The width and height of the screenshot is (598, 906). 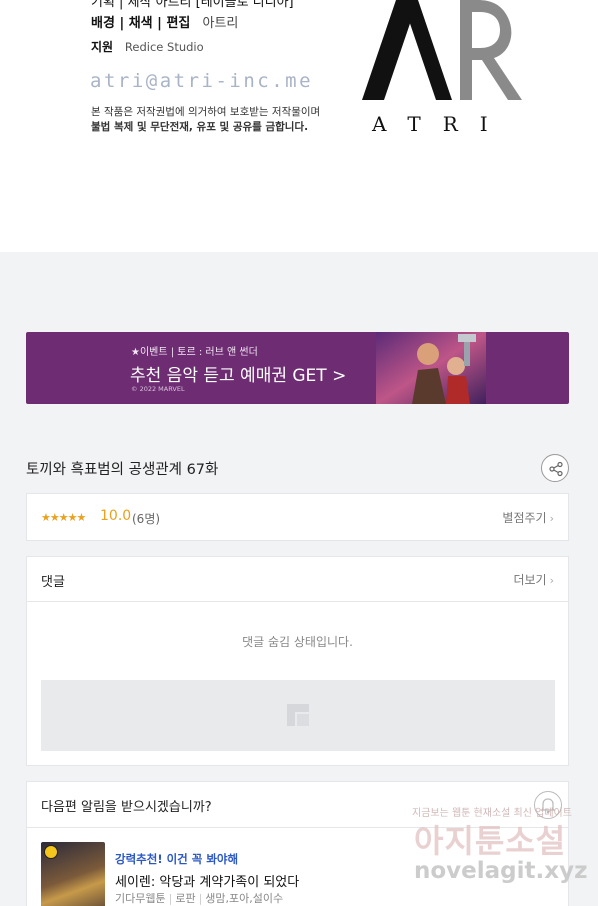 I want to click on comments-hidden-message: 댓글 숨김 상태입니다., so click(x=297, y=642).